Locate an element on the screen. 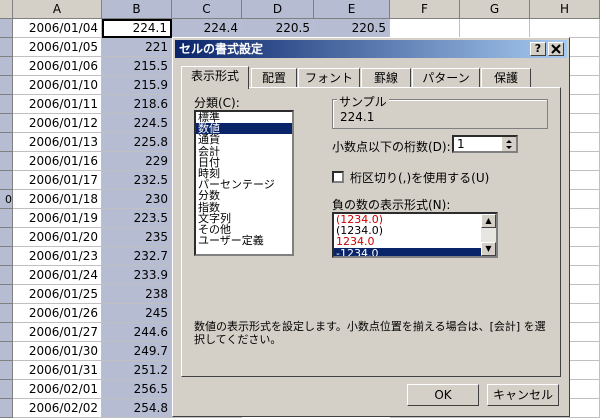 This screenshot has width=600, height=418. cancel-button: キャンセル is located at coordinates (523, 395).